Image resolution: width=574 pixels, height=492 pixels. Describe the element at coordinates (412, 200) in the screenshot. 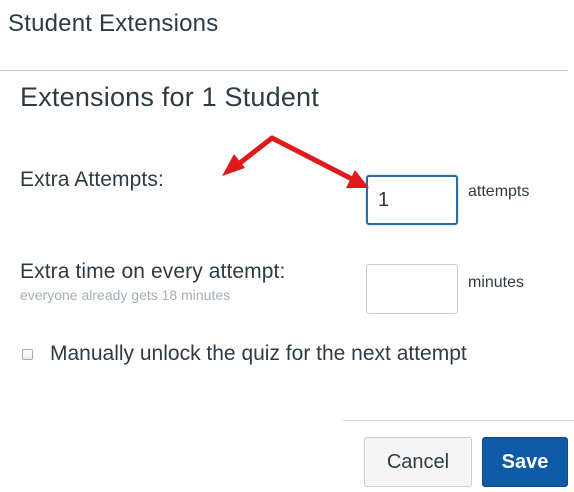

I see `extra-attempts-input` at that location.